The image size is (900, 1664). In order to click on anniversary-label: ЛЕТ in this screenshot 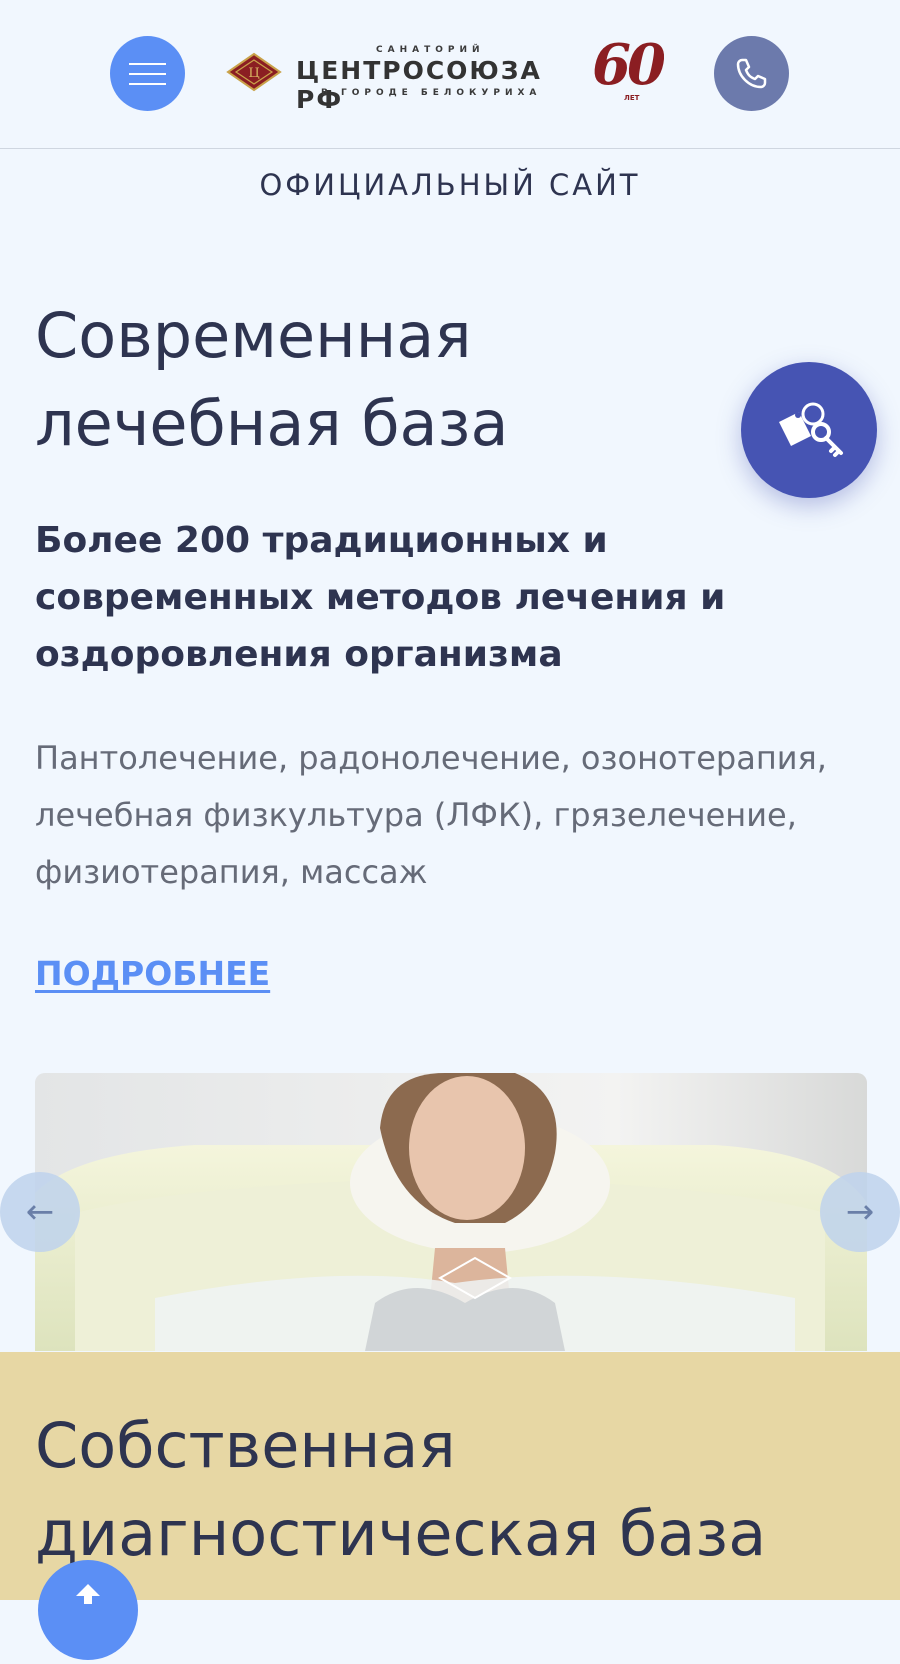, I will do `click(632, 98)`.